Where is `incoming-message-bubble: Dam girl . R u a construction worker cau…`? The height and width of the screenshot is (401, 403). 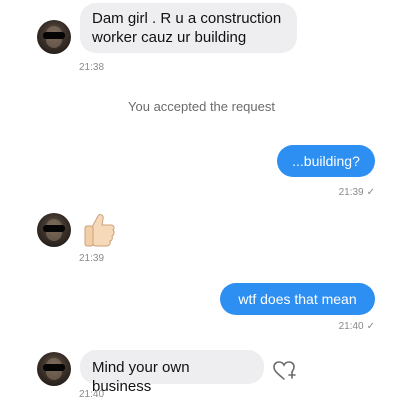
incoming-message-bubble: Dam girl . R u a construction worker cau… is located at coordinates (188, 28).